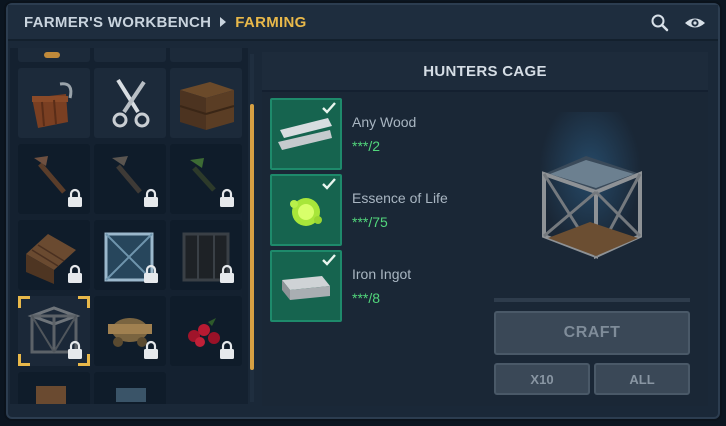 This screenshot has height=426, width=726. What do you see at coordinates (542, 379) in the screenshot?
I see `craft-x10-button: X10` at bounding box center [542, 379].